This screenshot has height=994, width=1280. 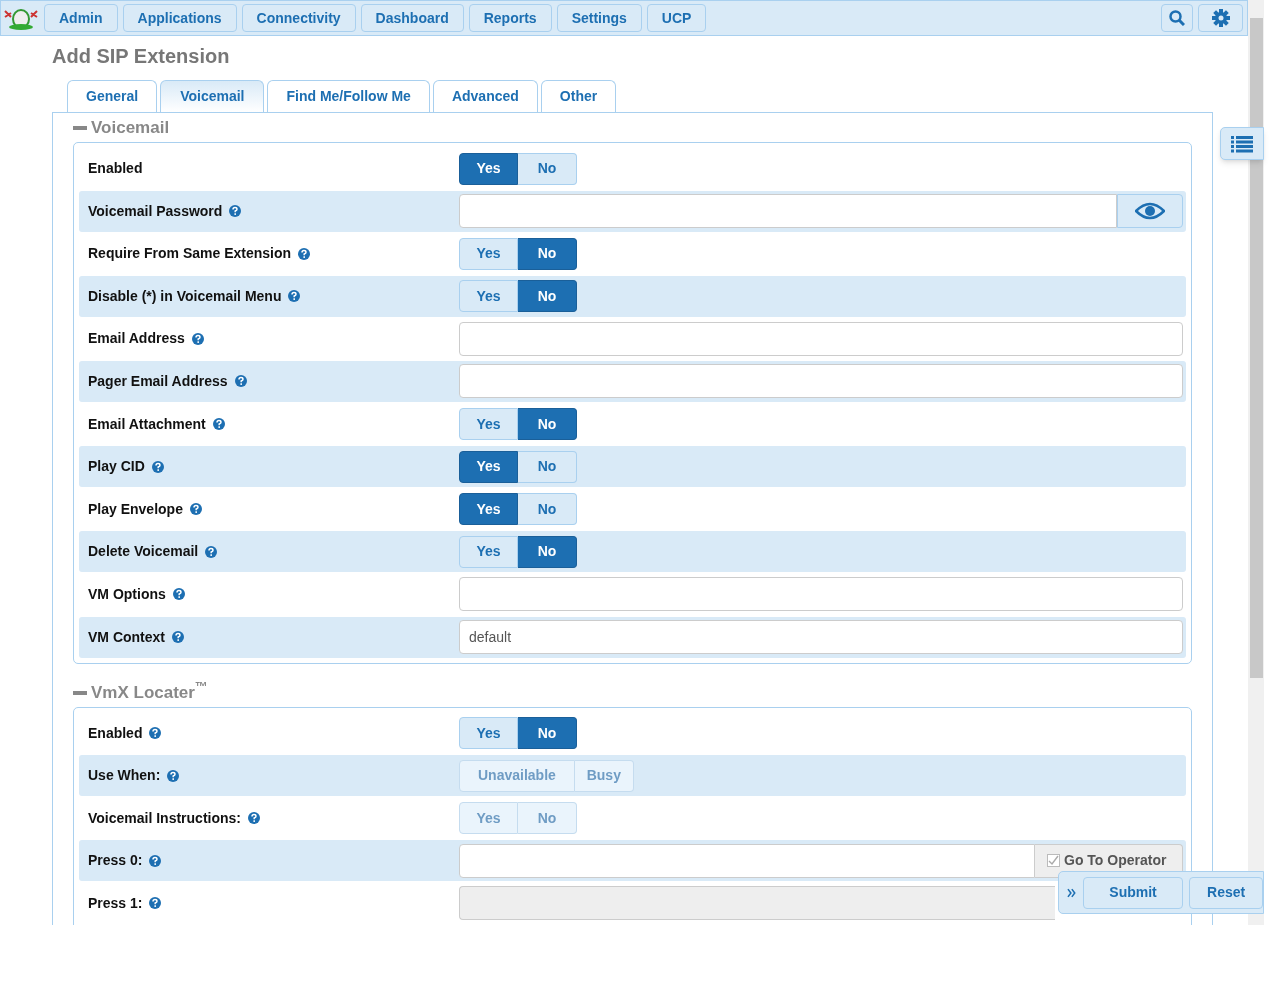 I want to click on search-icon, so click(x=1177, y=18).